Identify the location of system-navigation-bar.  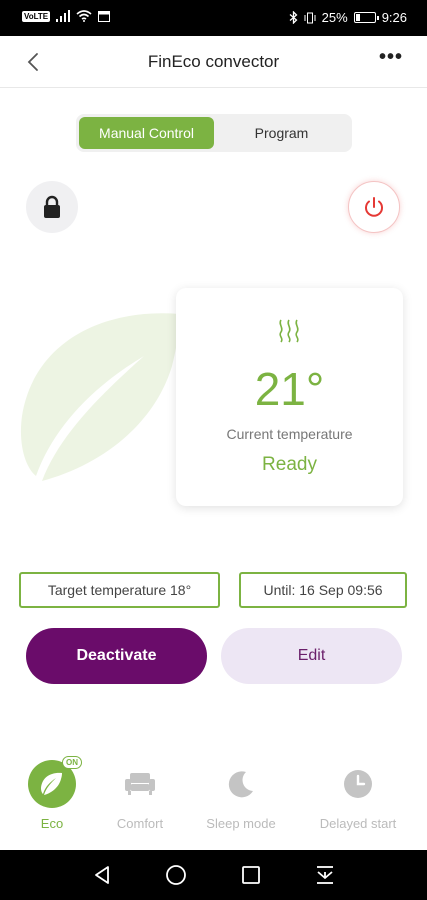
(213, 875).